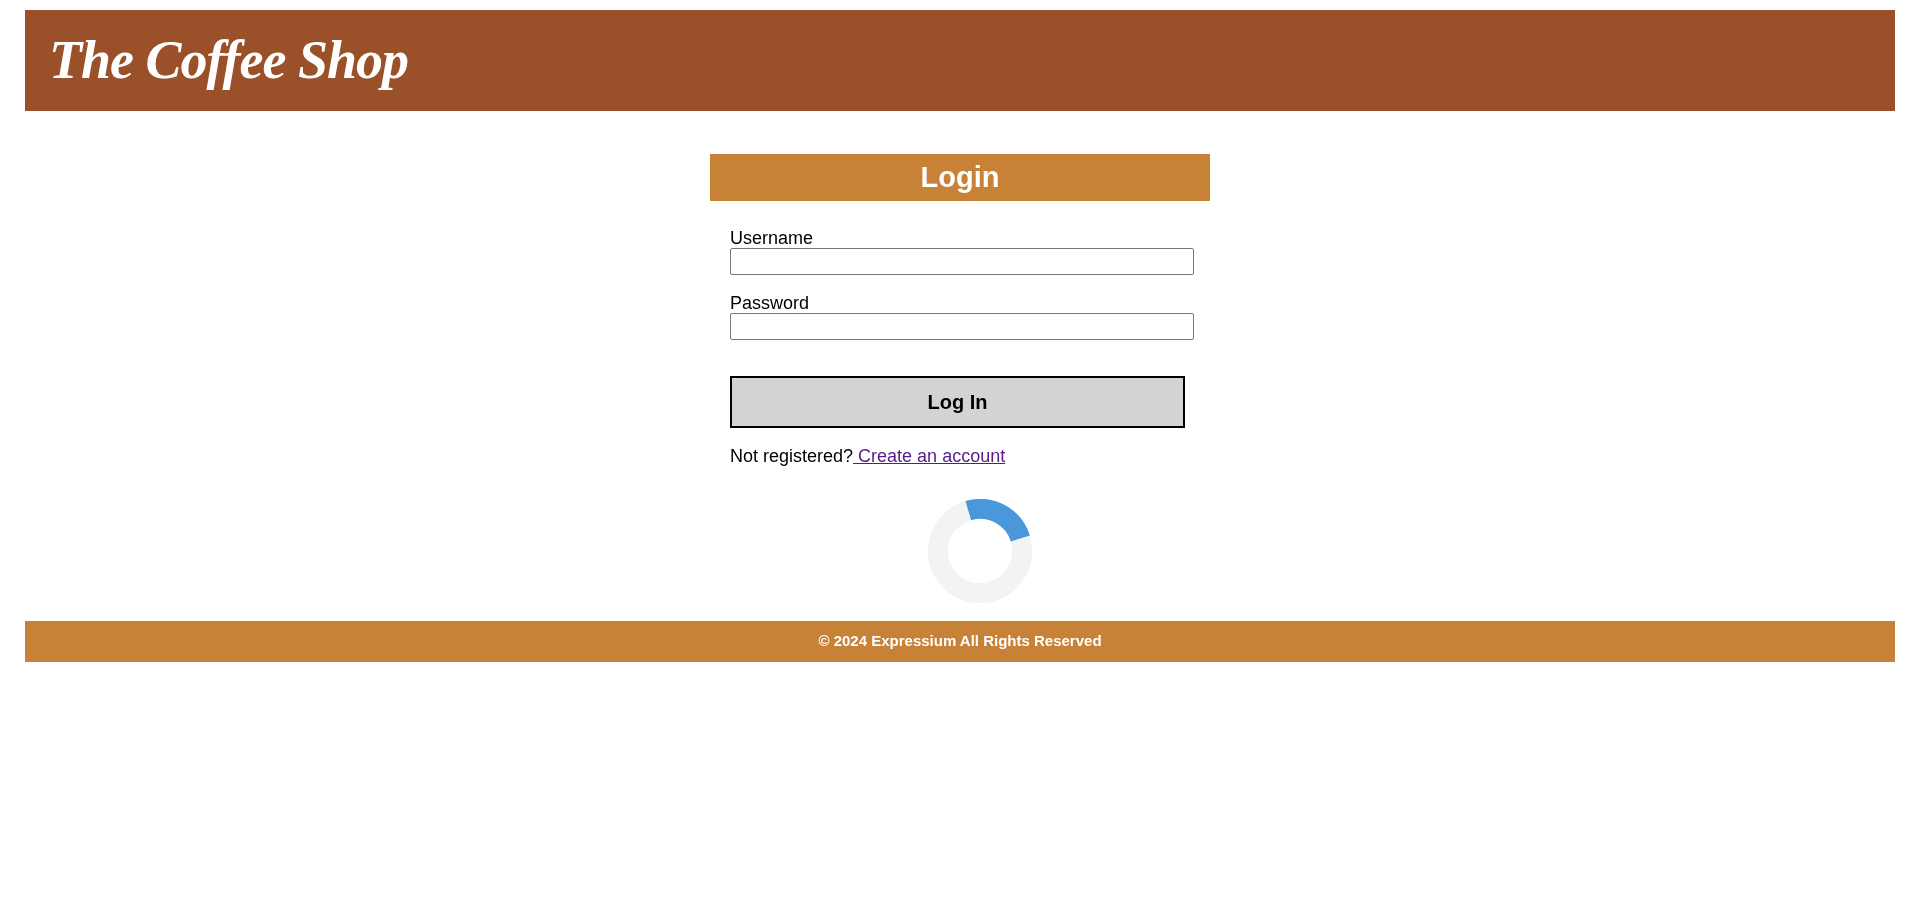  Describe the element at coordinates (772, 238) in the screenshot. I see `field-label: Username` at that location.